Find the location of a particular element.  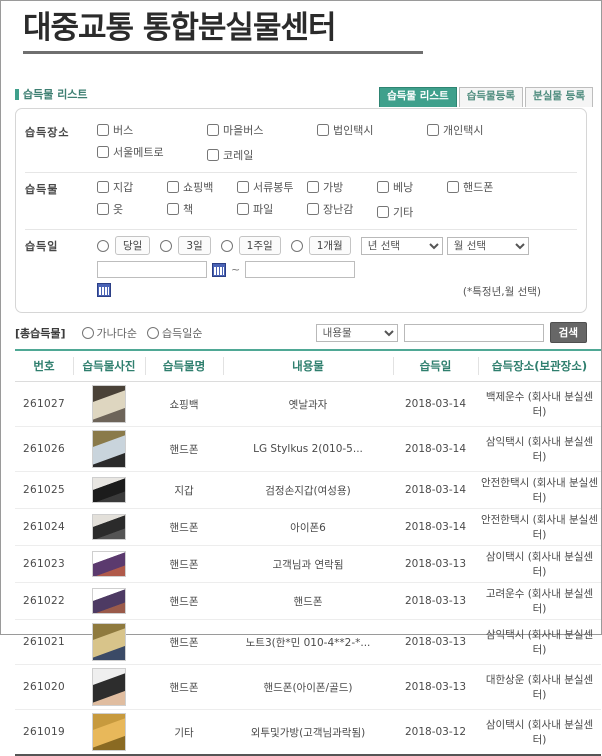

table-row: 261022 핸드폰 핸드폰 2018-03-13 고려운수 (회사내 분실센터) is located at coordinates (308, 601).